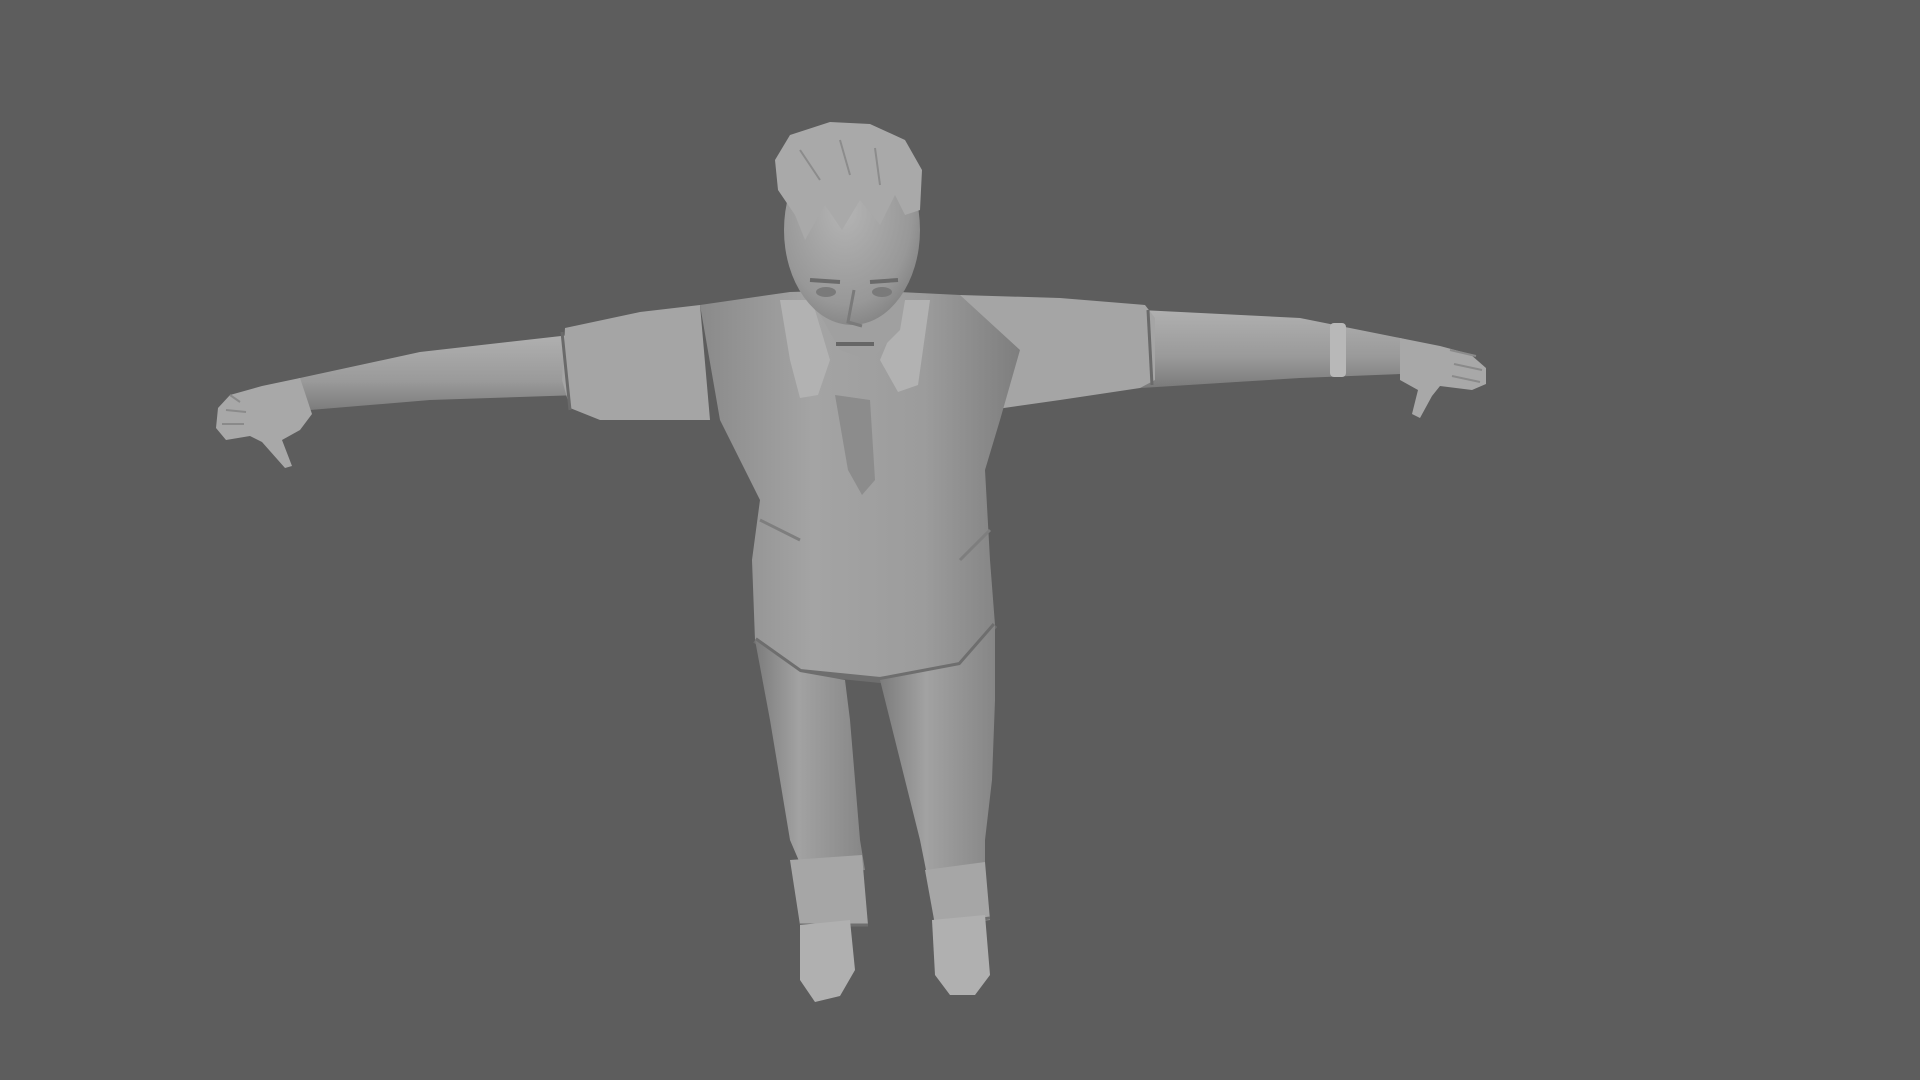 This screenshot has height=1080, width=1920. Describe the element at coordinates (1338, 350) in the screenshot. I see `watch-icon` at that location.